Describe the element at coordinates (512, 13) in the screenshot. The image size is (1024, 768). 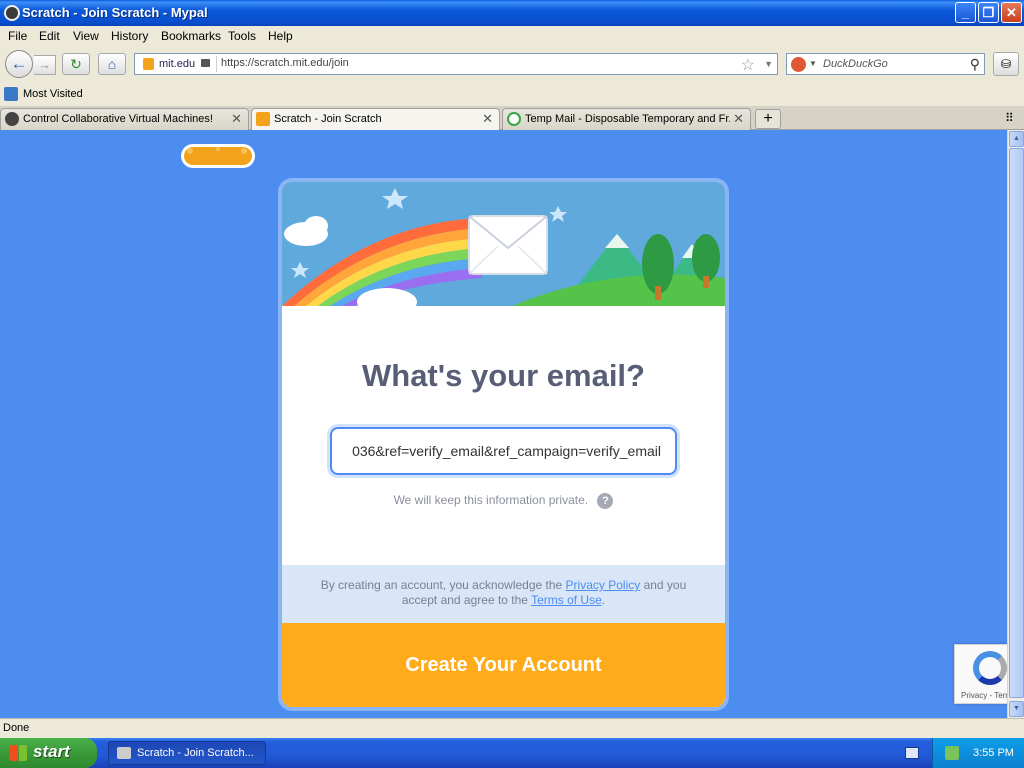
I see `window-titlebar: Scratch - Join Scratch - Mypal _ ❐ ✕` at that location.